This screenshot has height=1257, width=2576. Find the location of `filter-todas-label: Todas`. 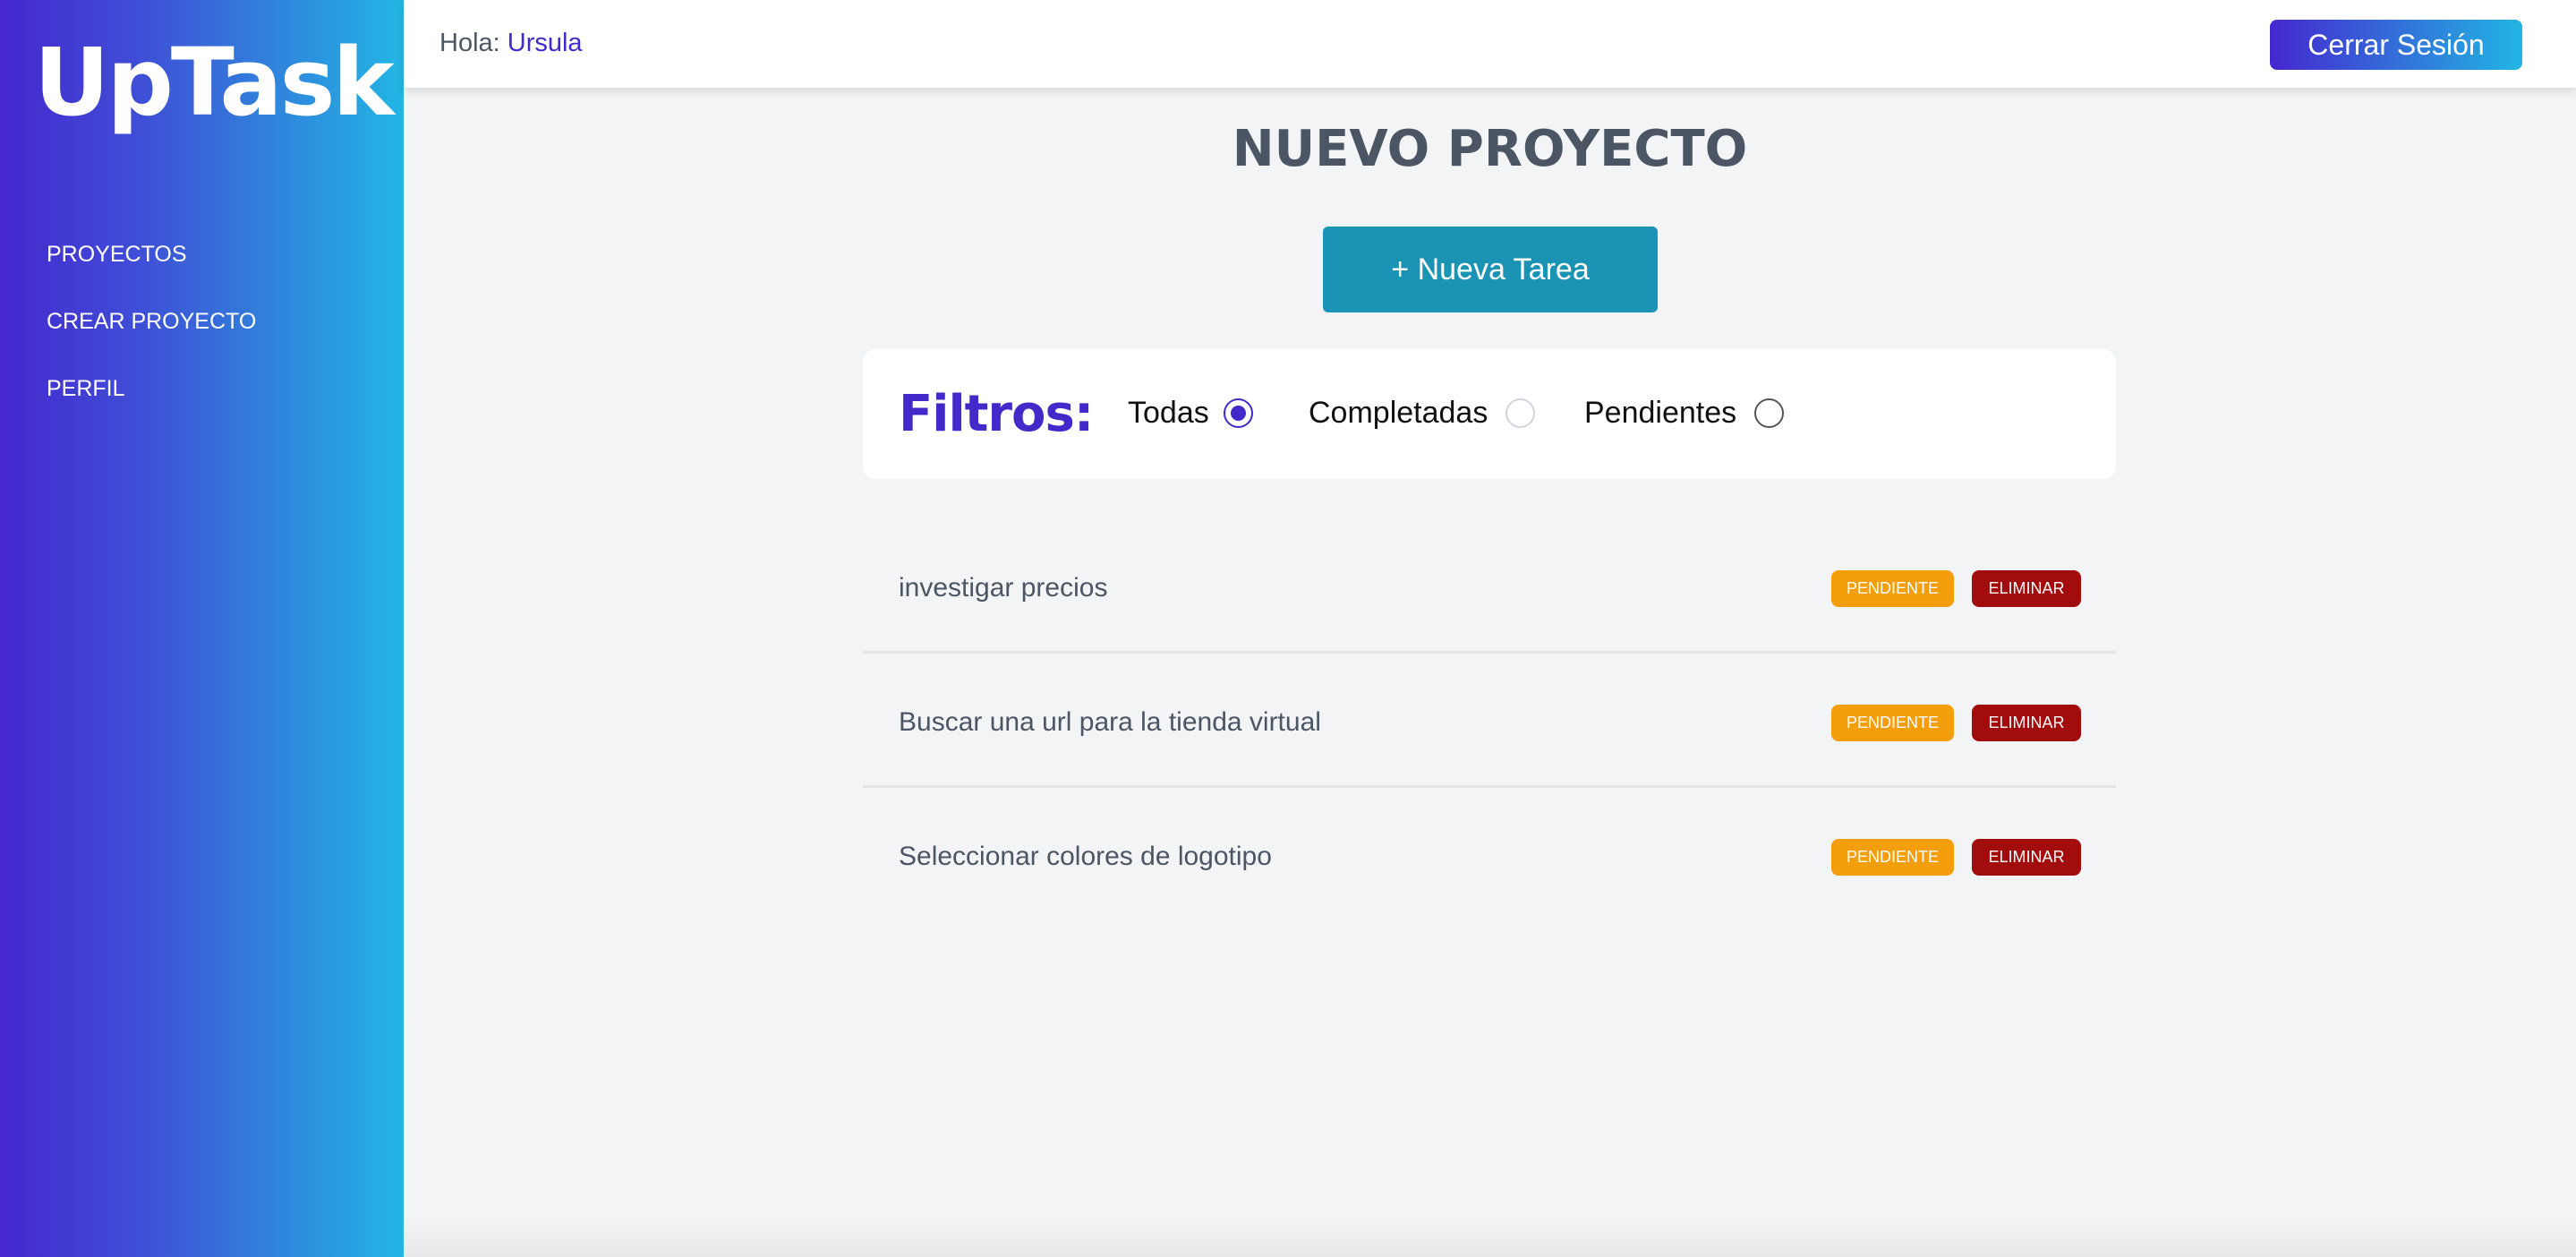

filter-todas-label: Todas is located at coordinates (1168, 413).